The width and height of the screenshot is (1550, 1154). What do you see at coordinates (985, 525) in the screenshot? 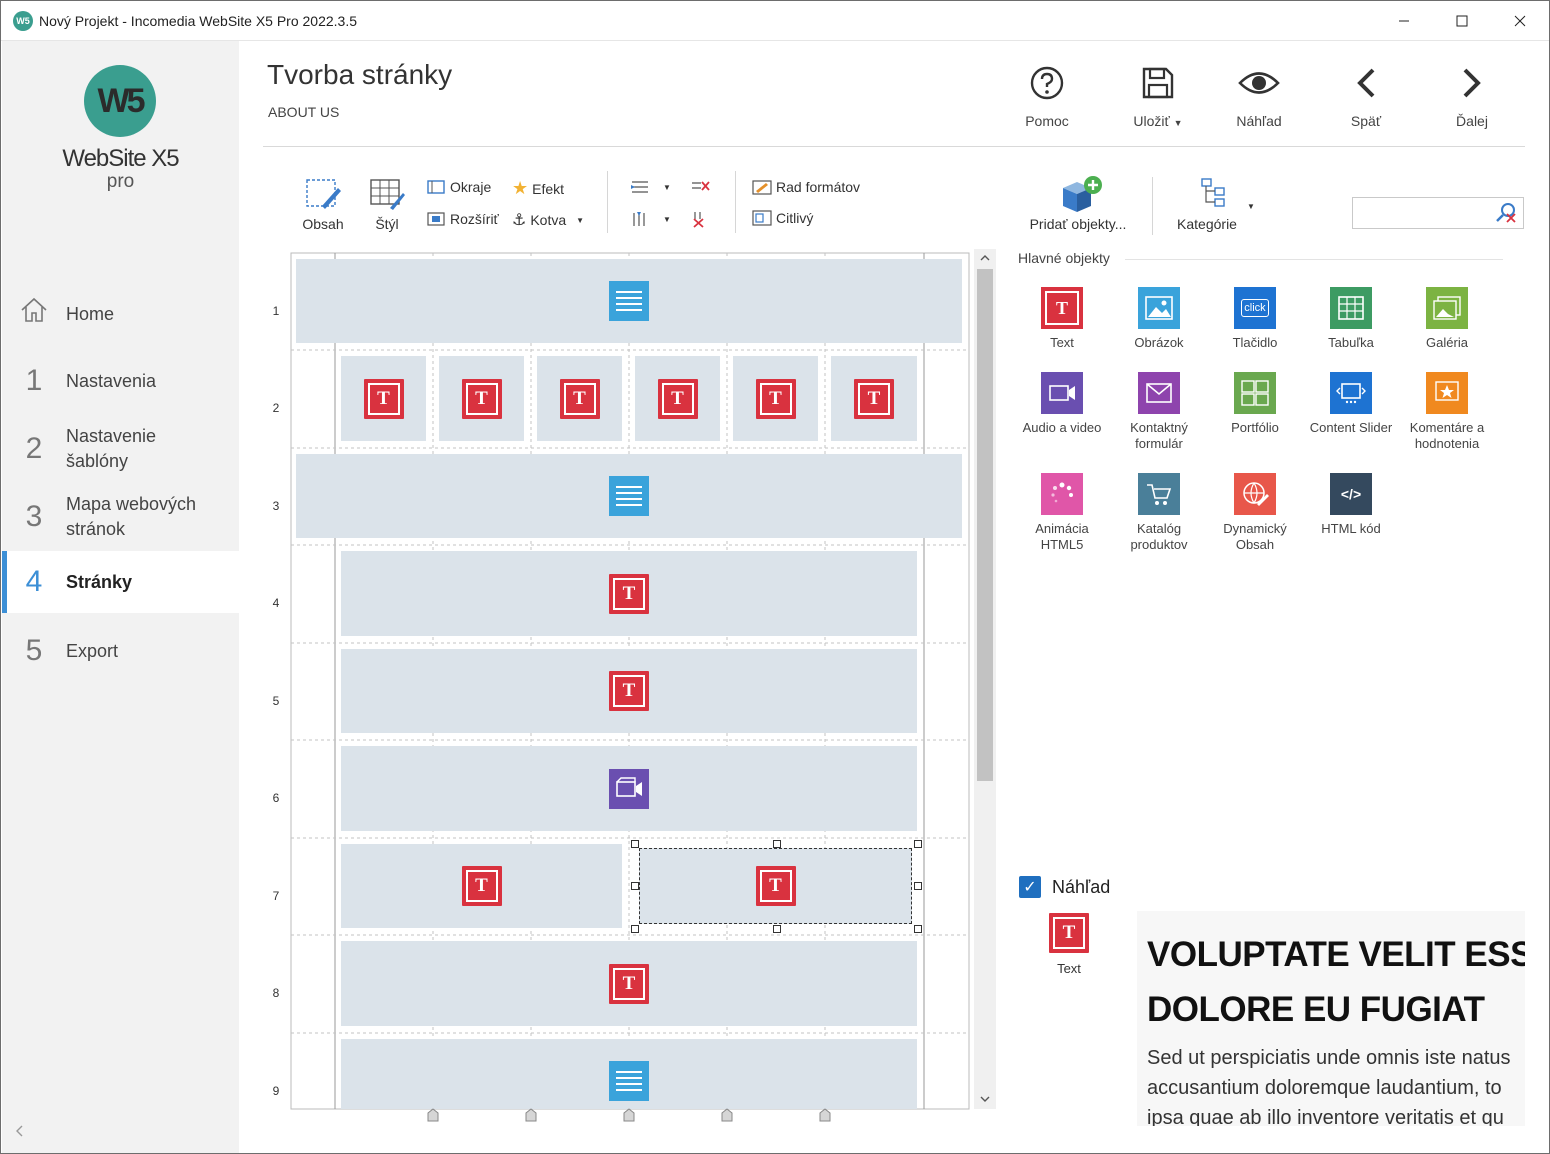
I see `scrollbar-thumb` at bounding box center [985, 525].